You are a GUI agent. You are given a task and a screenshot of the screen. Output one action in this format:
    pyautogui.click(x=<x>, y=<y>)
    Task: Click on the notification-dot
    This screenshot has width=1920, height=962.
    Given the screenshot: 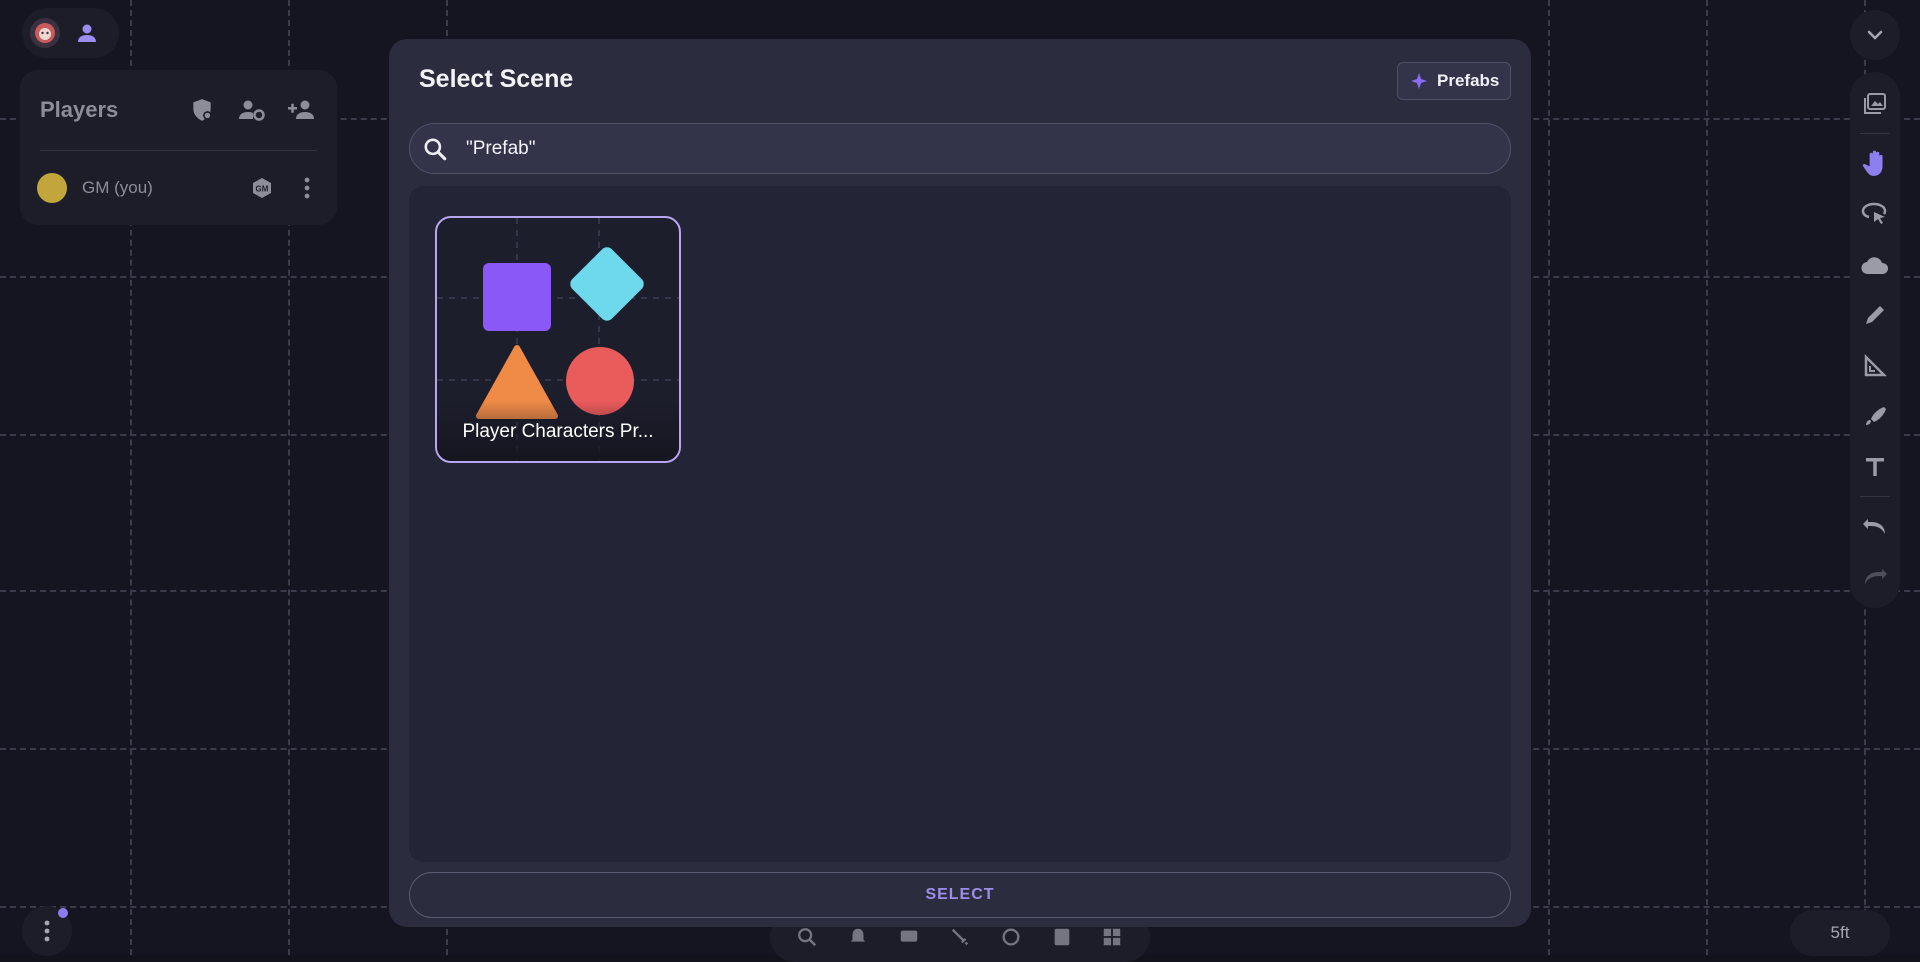 What is the action you would take?
    pyautogui.click(x=63, y=913)
    